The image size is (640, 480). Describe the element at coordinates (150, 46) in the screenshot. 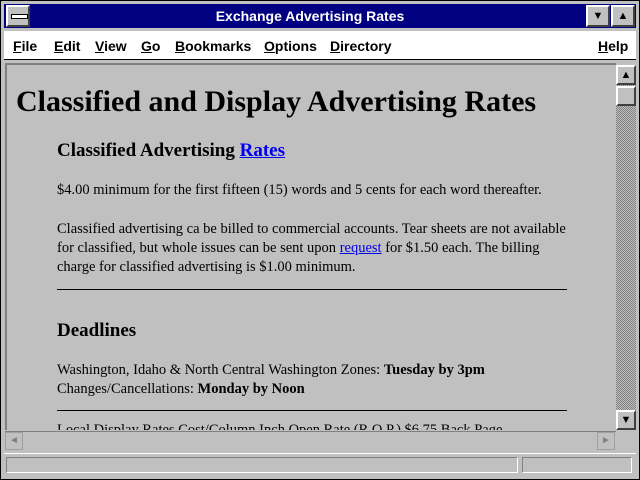

I see `menu-go: Go` at that location.